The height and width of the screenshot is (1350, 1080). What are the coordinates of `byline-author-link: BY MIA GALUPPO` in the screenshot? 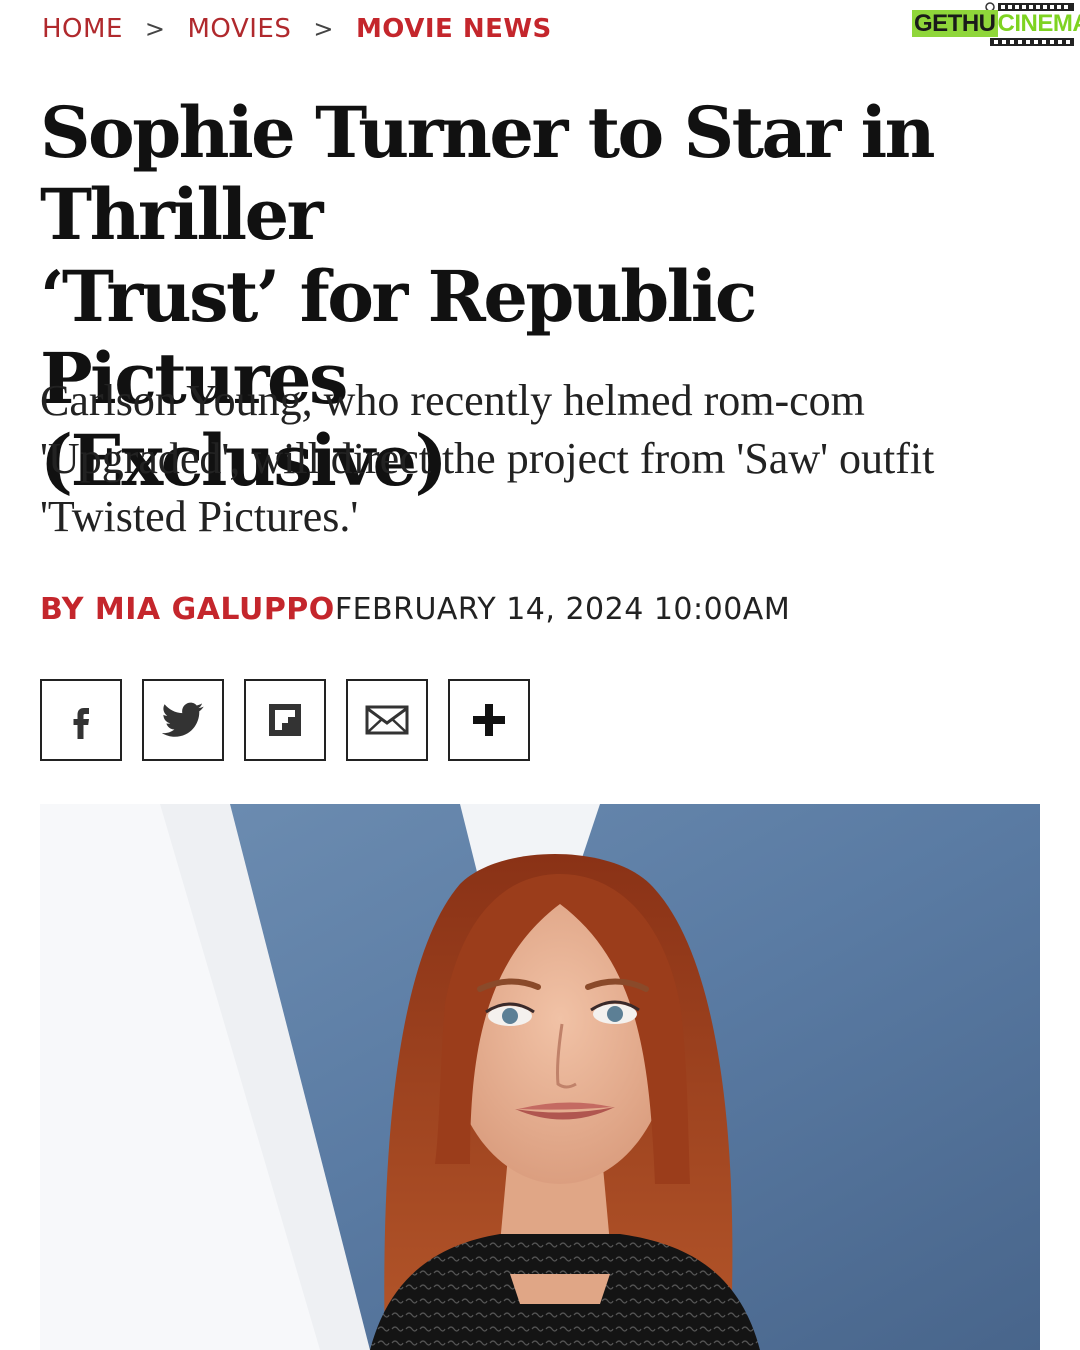 It's located at (187, 609).